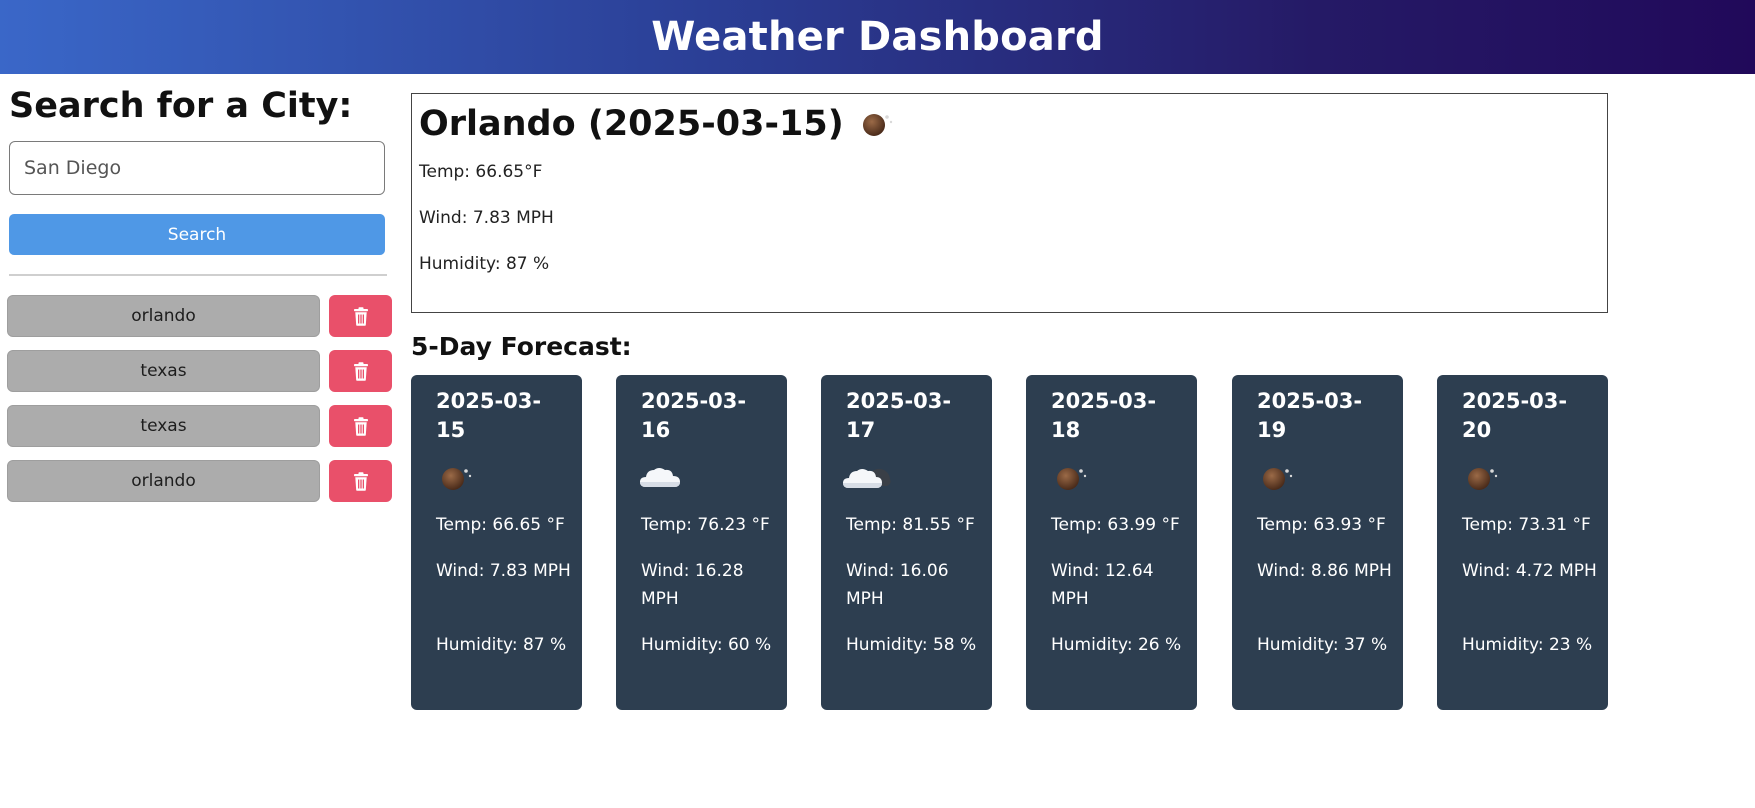 The height and width of the screenshot is (808, 1755). I want to click on forecast-date: 2025-03-20, so click(1515, 415).